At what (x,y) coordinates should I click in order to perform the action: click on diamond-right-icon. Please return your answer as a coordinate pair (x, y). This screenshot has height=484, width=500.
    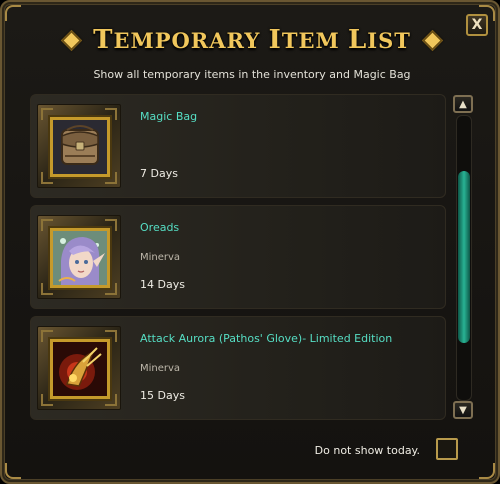
    Looking at the image, I should click on (432, 40).